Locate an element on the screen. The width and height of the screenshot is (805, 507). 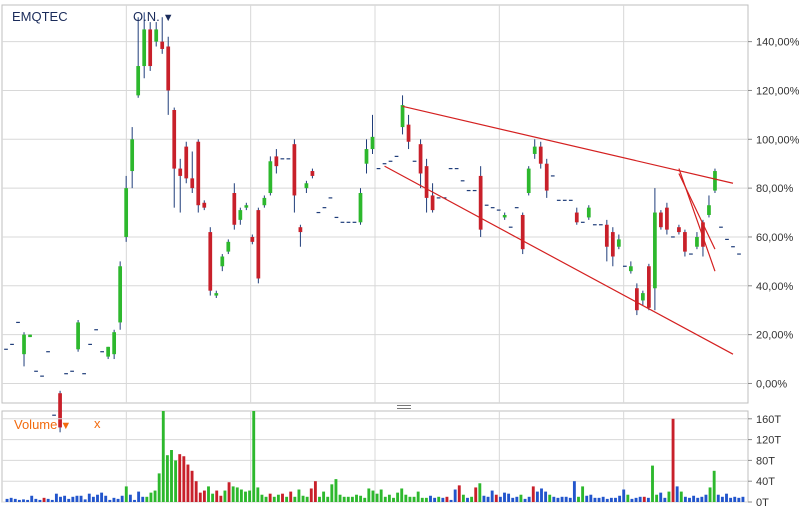
y-tick-label: 40,00% is located at coordinates (775, 287).